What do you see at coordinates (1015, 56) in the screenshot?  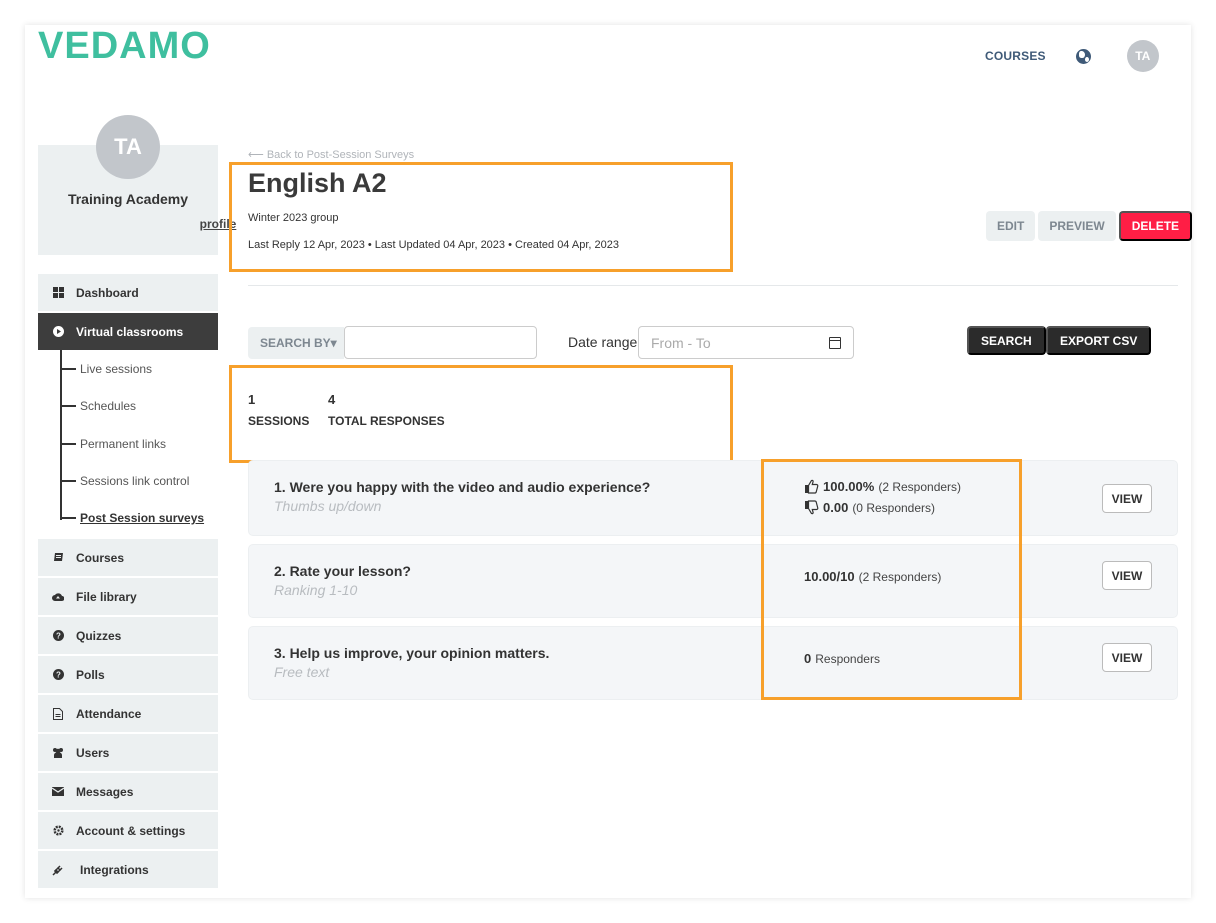 I see `top-nav-courses-link: COURSES` at bounding box center [1015, 56].